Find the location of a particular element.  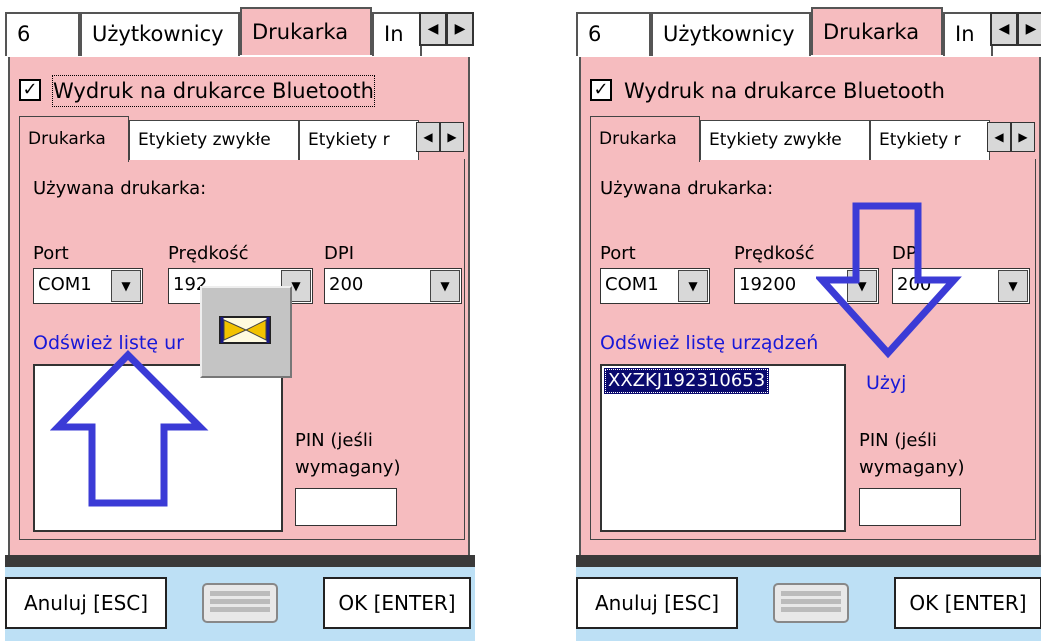

list-item: XXZKJ192310653 is located at coordinates (687, 381).